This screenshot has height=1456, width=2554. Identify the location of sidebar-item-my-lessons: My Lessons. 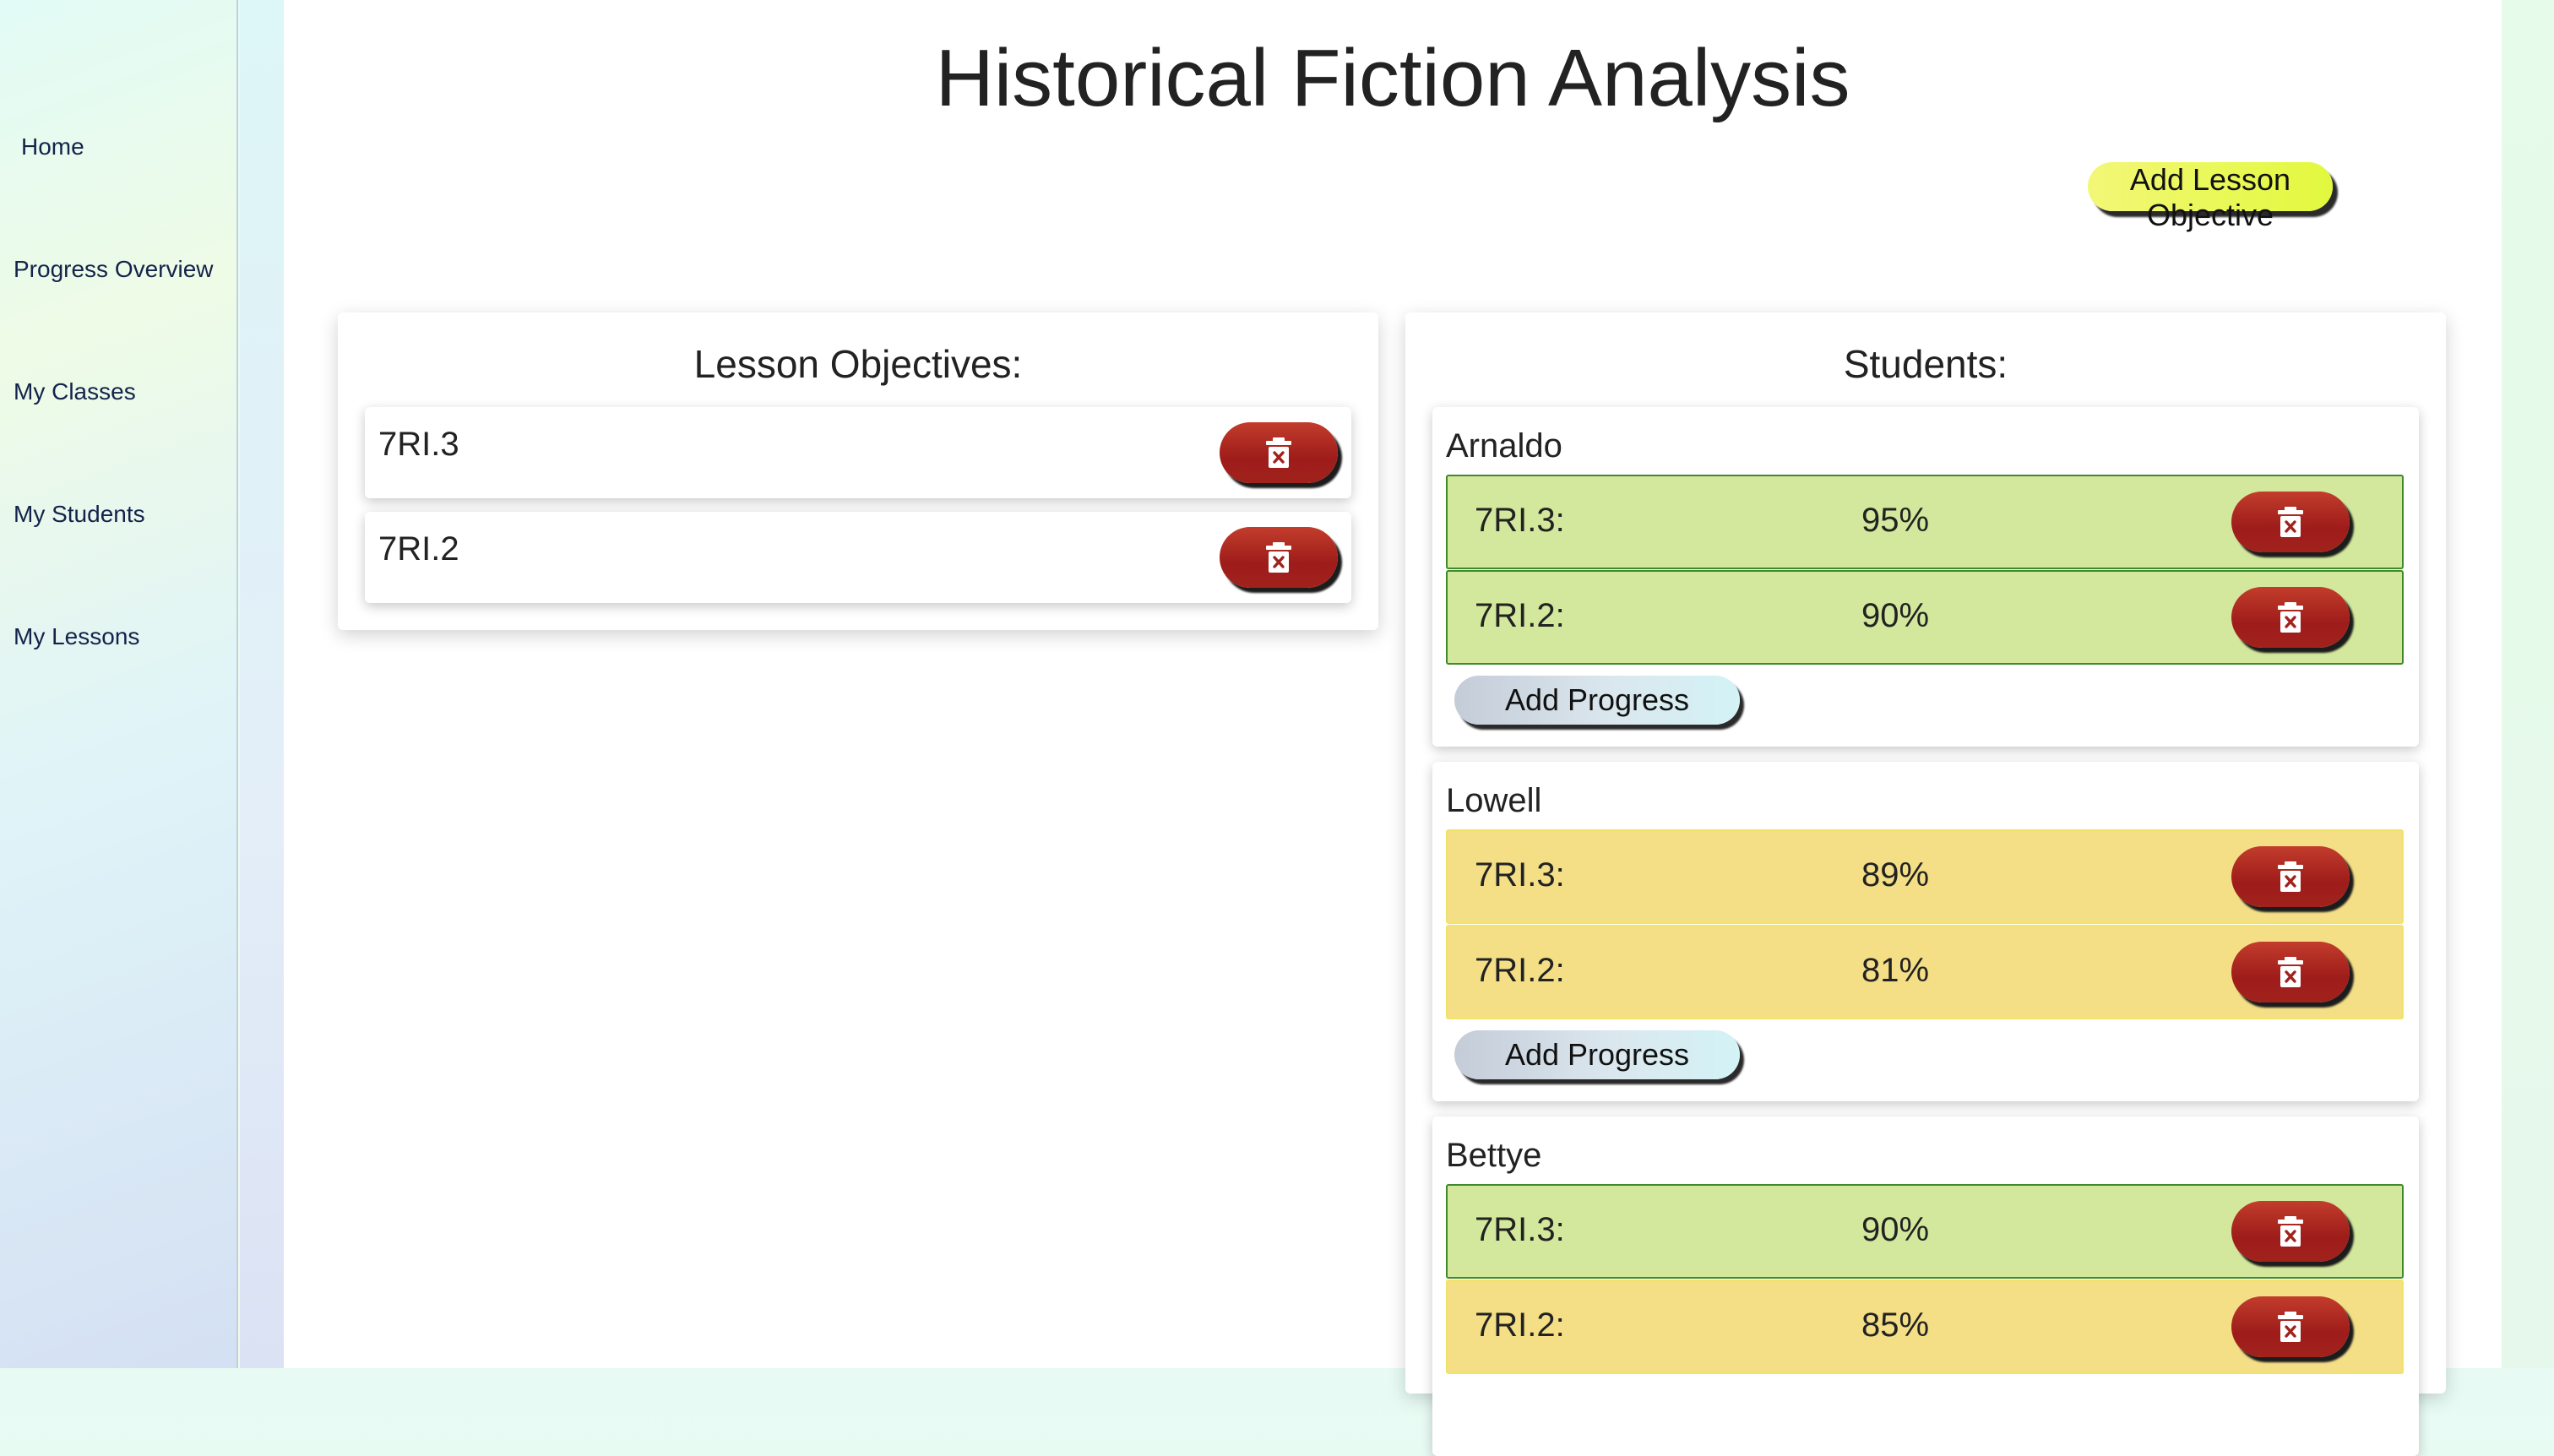
(76, 636).